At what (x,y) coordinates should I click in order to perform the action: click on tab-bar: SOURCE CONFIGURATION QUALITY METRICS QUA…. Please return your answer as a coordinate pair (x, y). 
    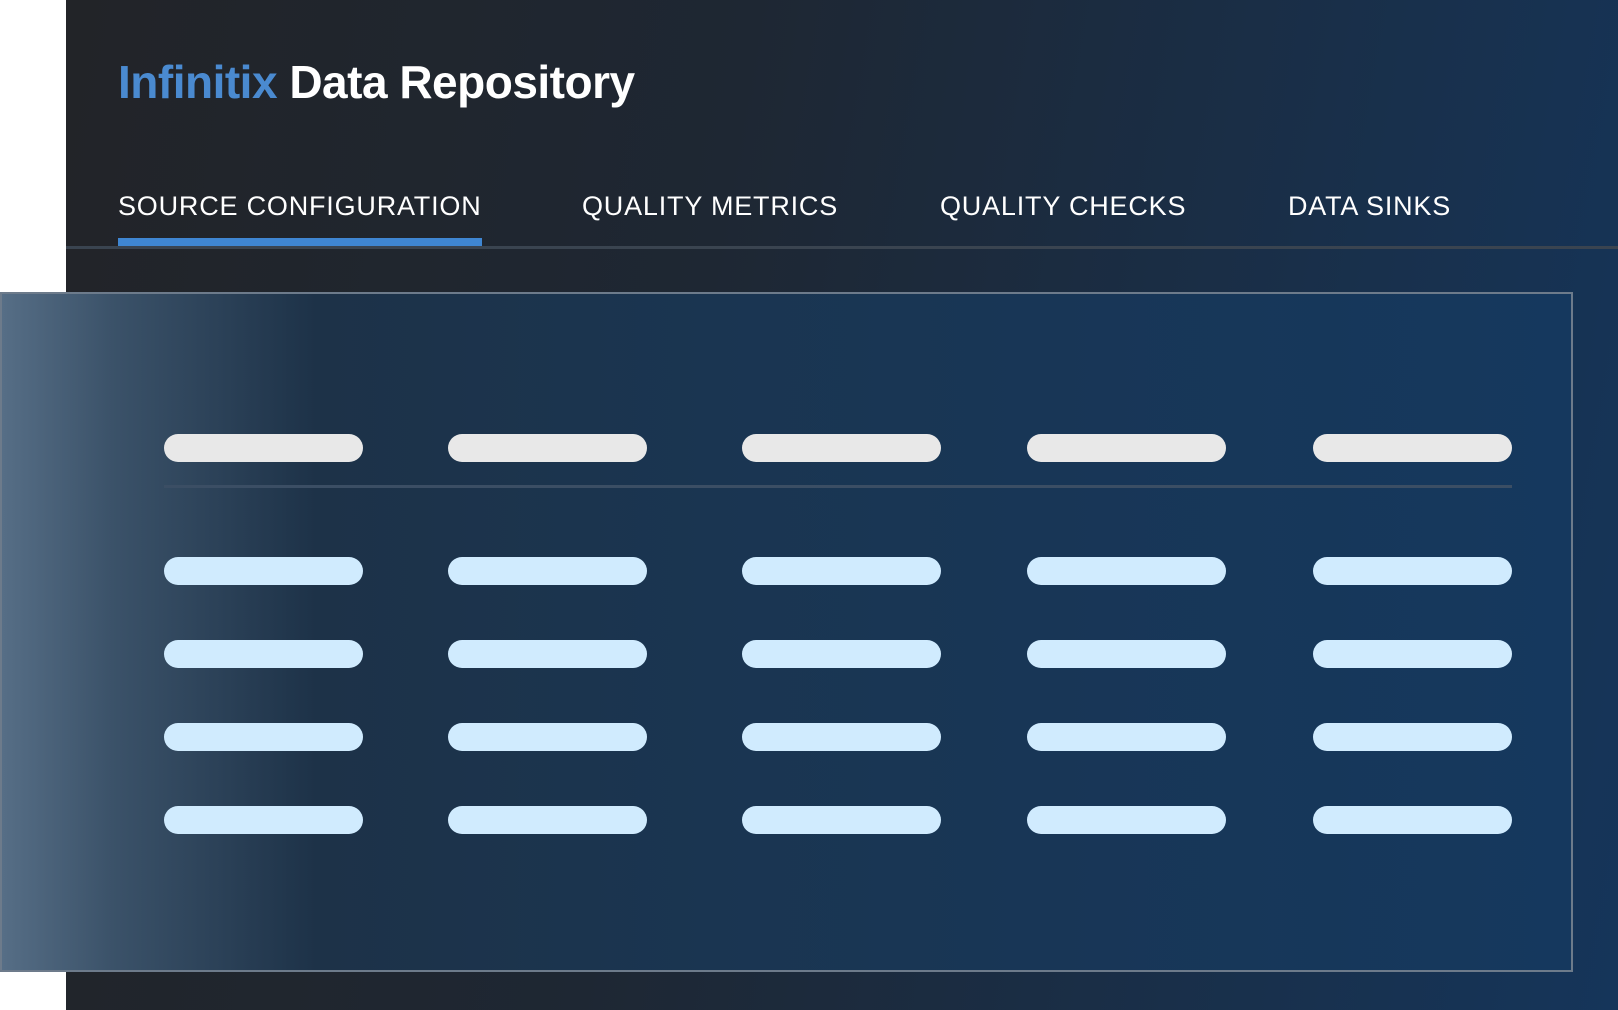
    Looking at the image, I should click on (842, 217).